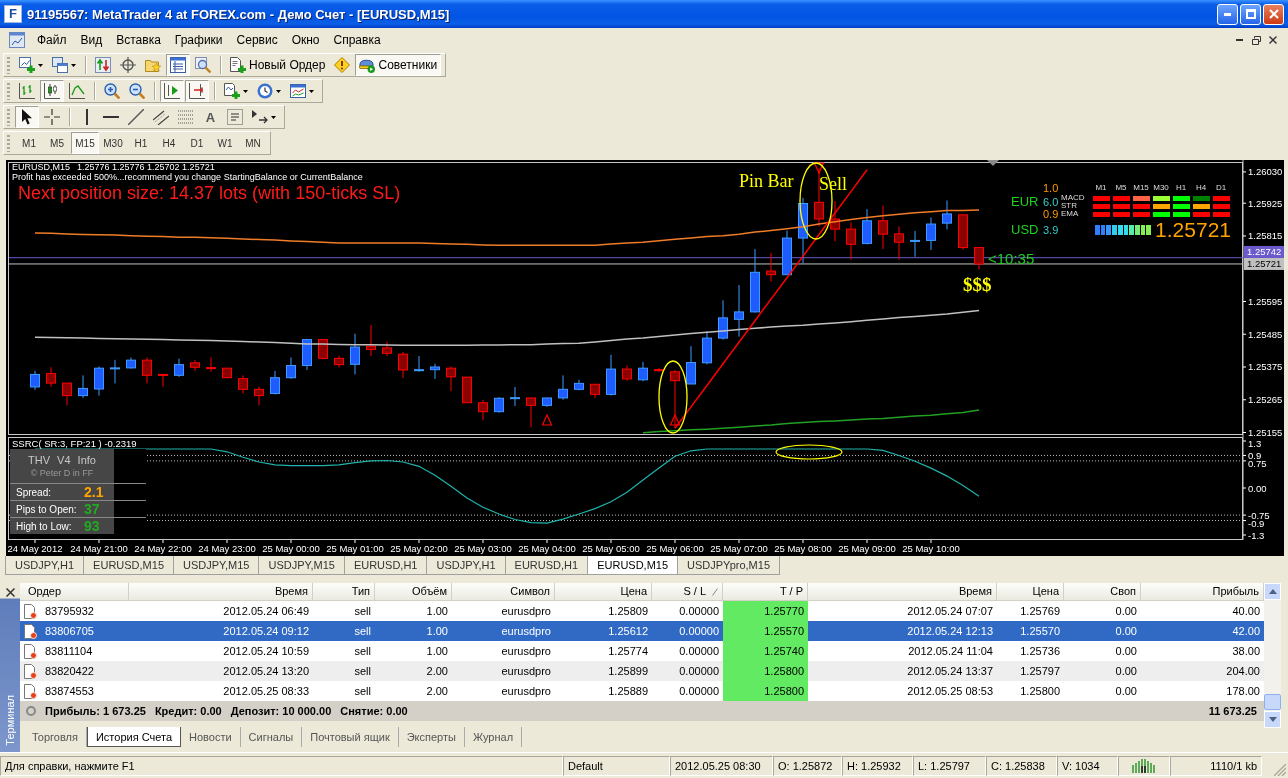  Describe the element at coordinates (1121, 188) in the screenshot. I see `timeframe-label: M5` at that location.